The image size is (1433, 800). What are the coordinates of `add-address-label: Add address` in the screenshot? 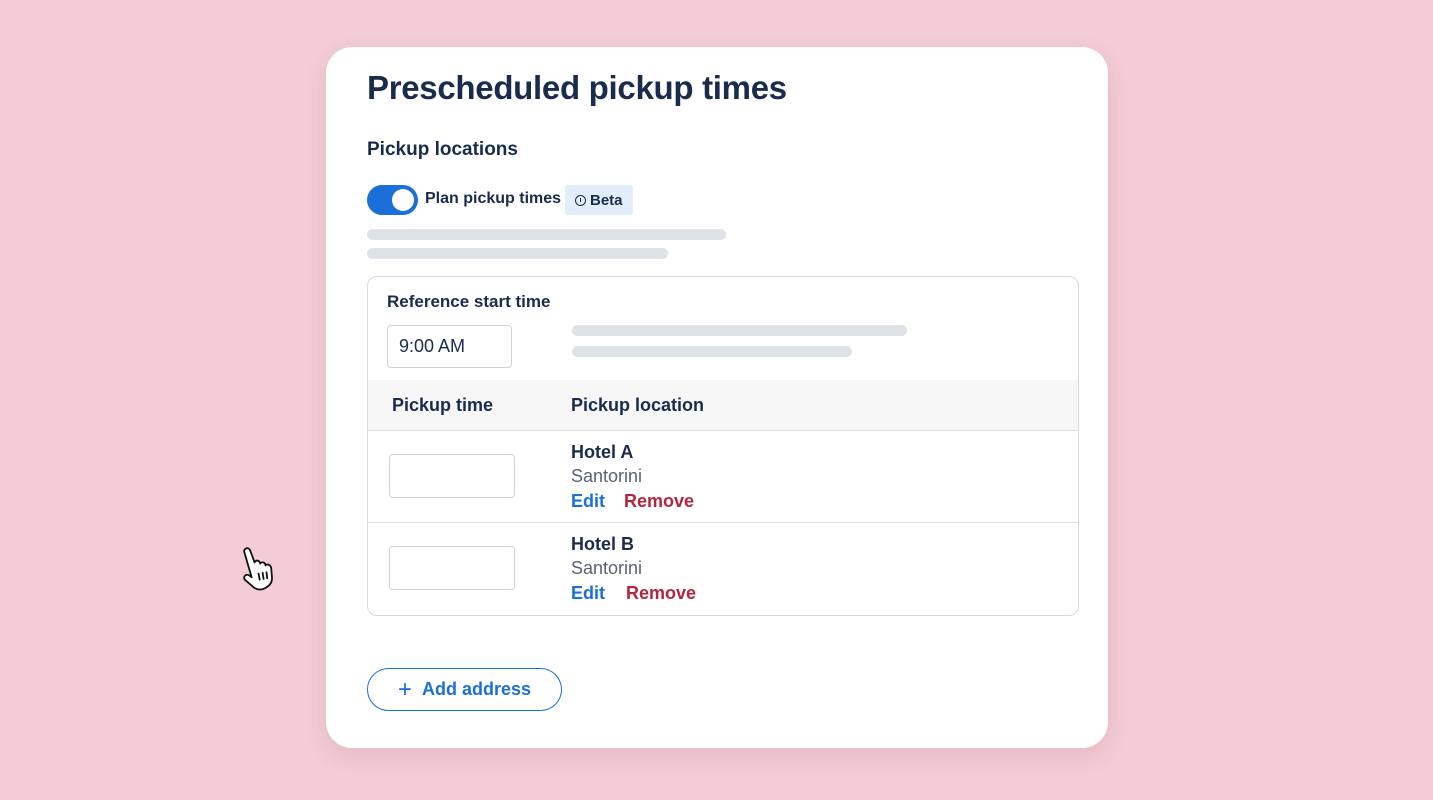 It's located at (476, 689).